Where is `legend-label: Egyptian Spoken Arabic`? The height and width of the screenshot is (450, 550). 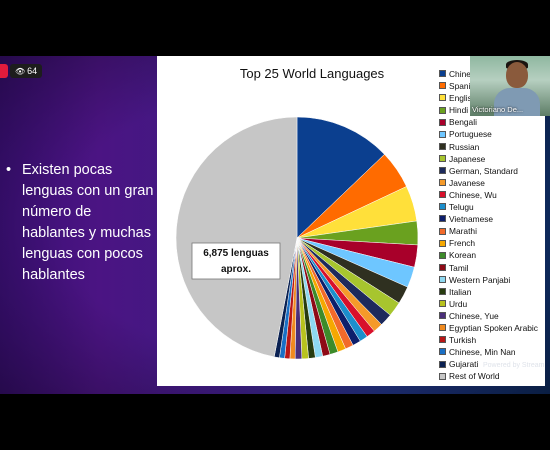
legend-label: Egyptian Spoken Arabic is located at coordinates (493, 327).